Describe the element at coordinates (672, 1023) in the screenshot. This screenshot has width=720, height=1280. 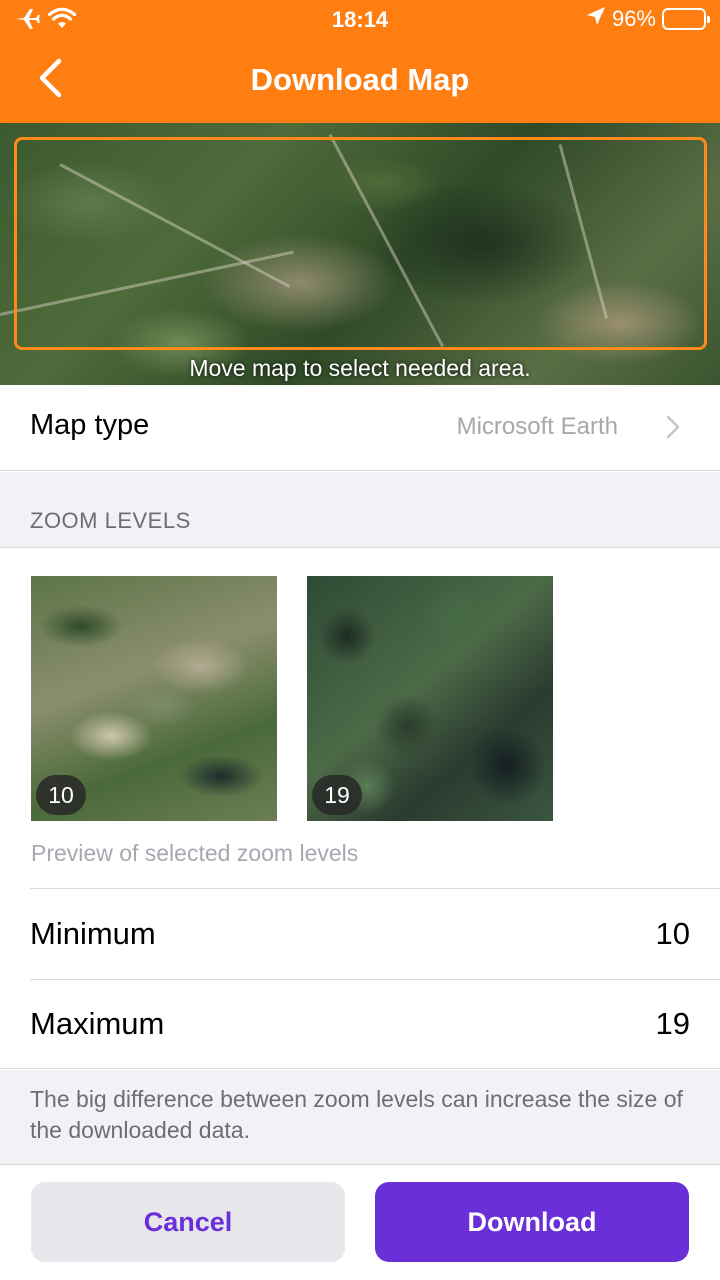
I see `maximum-value: 19` at that location.